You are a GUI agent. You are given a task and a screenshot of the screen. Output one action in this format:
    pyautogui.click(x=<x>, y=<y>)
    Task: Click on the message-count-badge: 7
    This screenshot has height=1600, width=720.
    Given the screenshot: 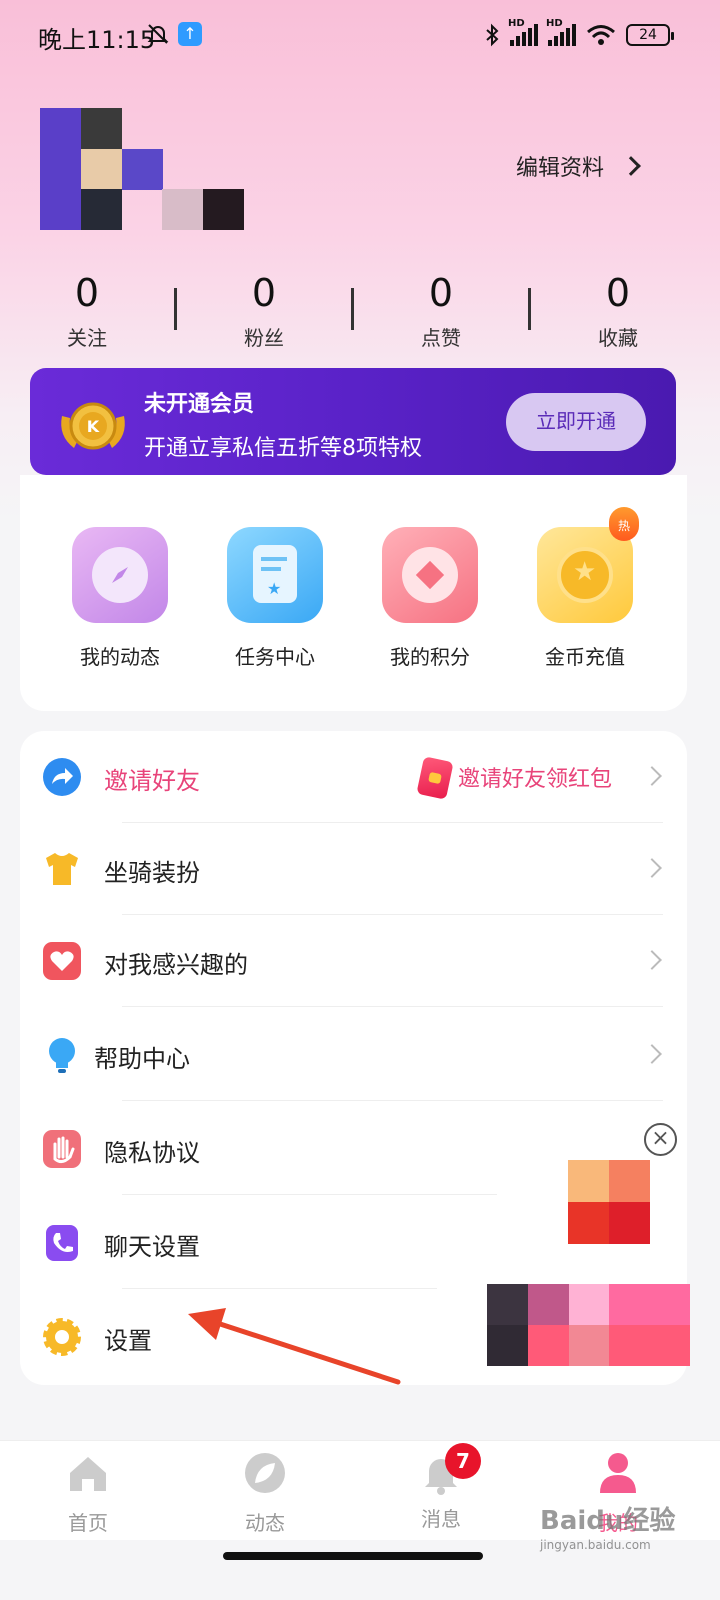 What is the action you would take?
    pyautogui.click(x=463, y=1461)
    